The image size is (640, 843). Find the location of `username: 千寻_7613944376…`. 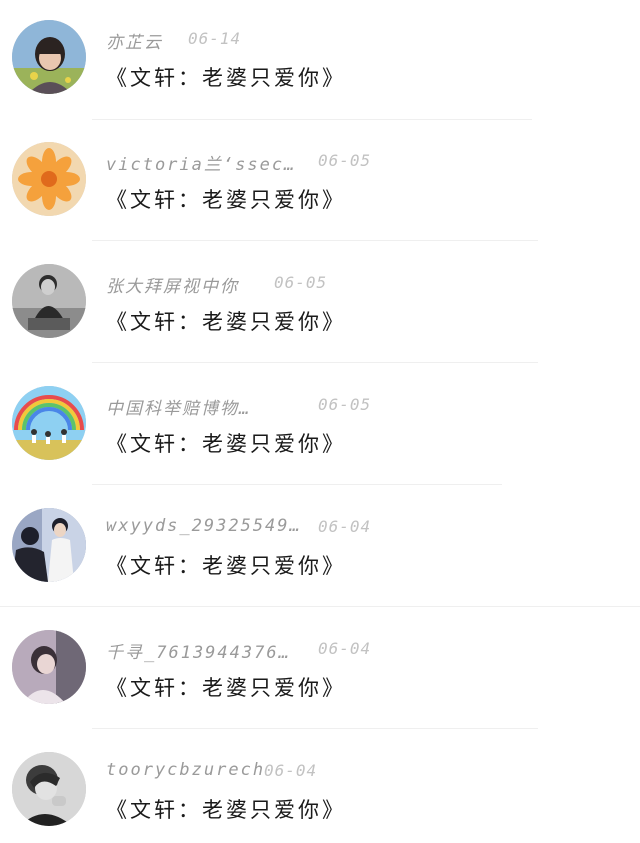

username: 千寻_7613944376… is located at coordinates (198, 650).